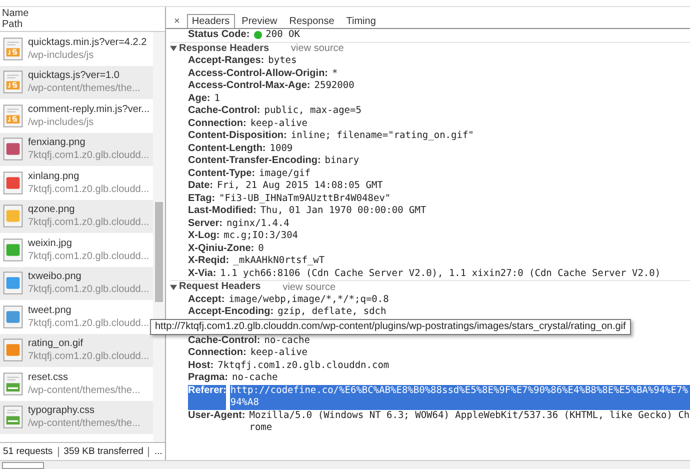 This screenshot has height=469, width=690. I want to click on header-name: Content-Disposition:, so click(237, 136).